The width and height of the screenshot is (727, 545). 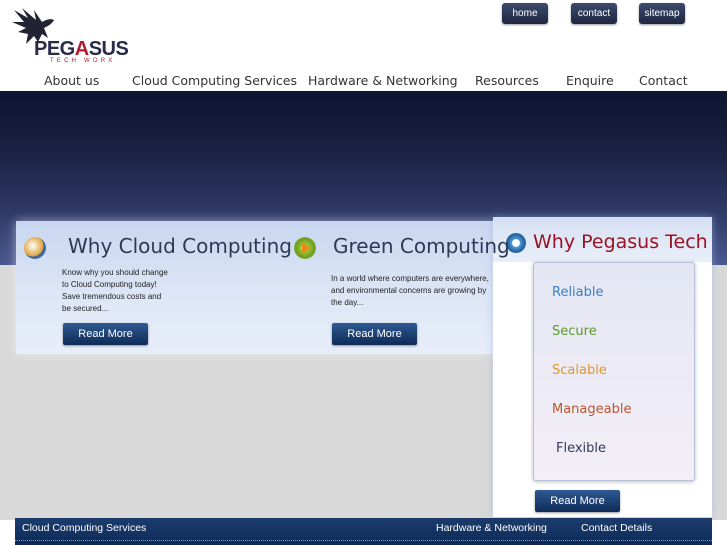 I want to click on play-triangle-icon, so click(x=306, y=248).